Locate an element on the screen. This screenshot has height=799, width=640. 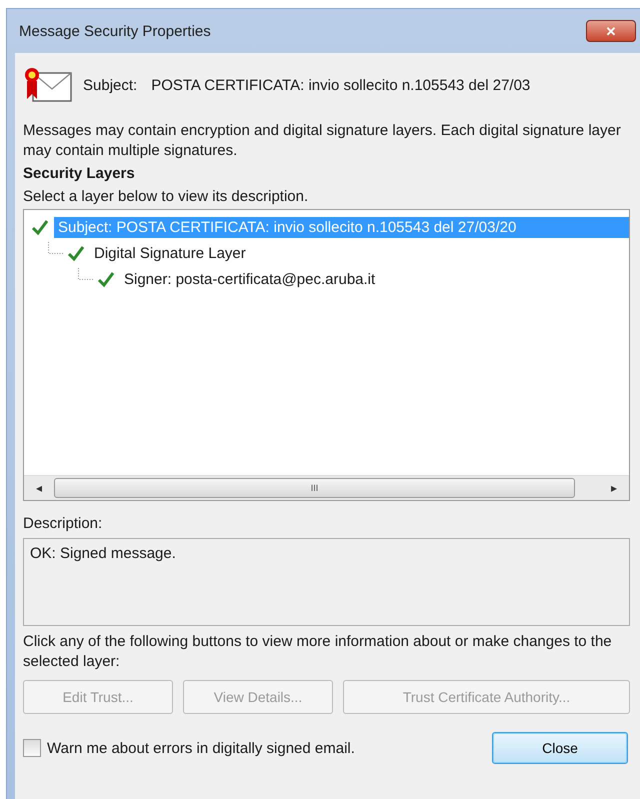
close-button: Close is located at coordinates (560, 748).